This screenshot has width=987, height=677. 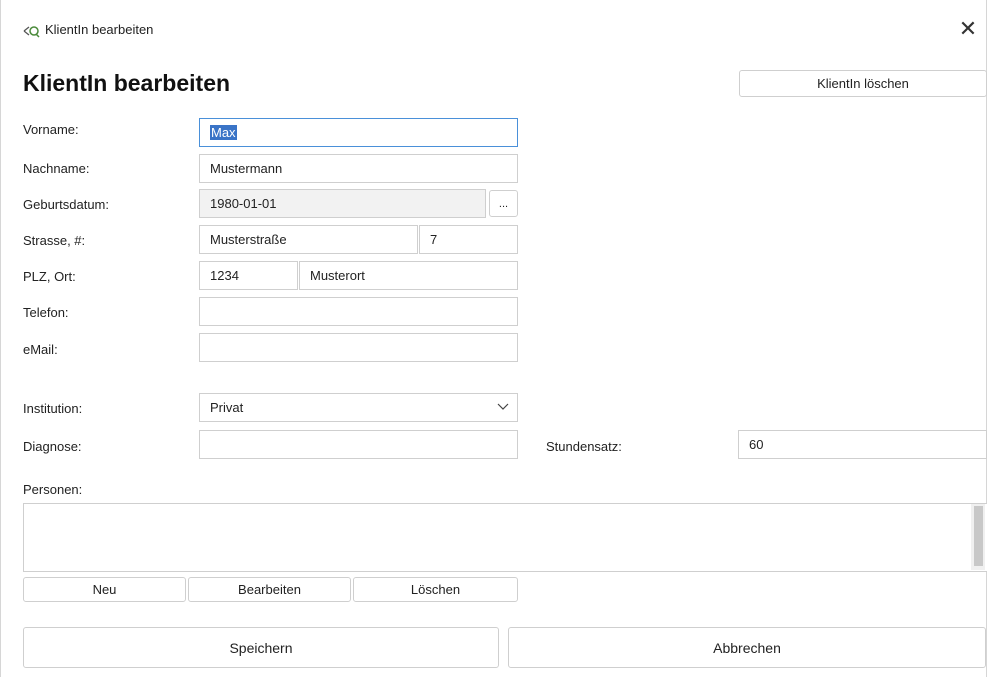 I want to click on geburtsdatum-field: 1980-01-01, so click(x=342, y=203).